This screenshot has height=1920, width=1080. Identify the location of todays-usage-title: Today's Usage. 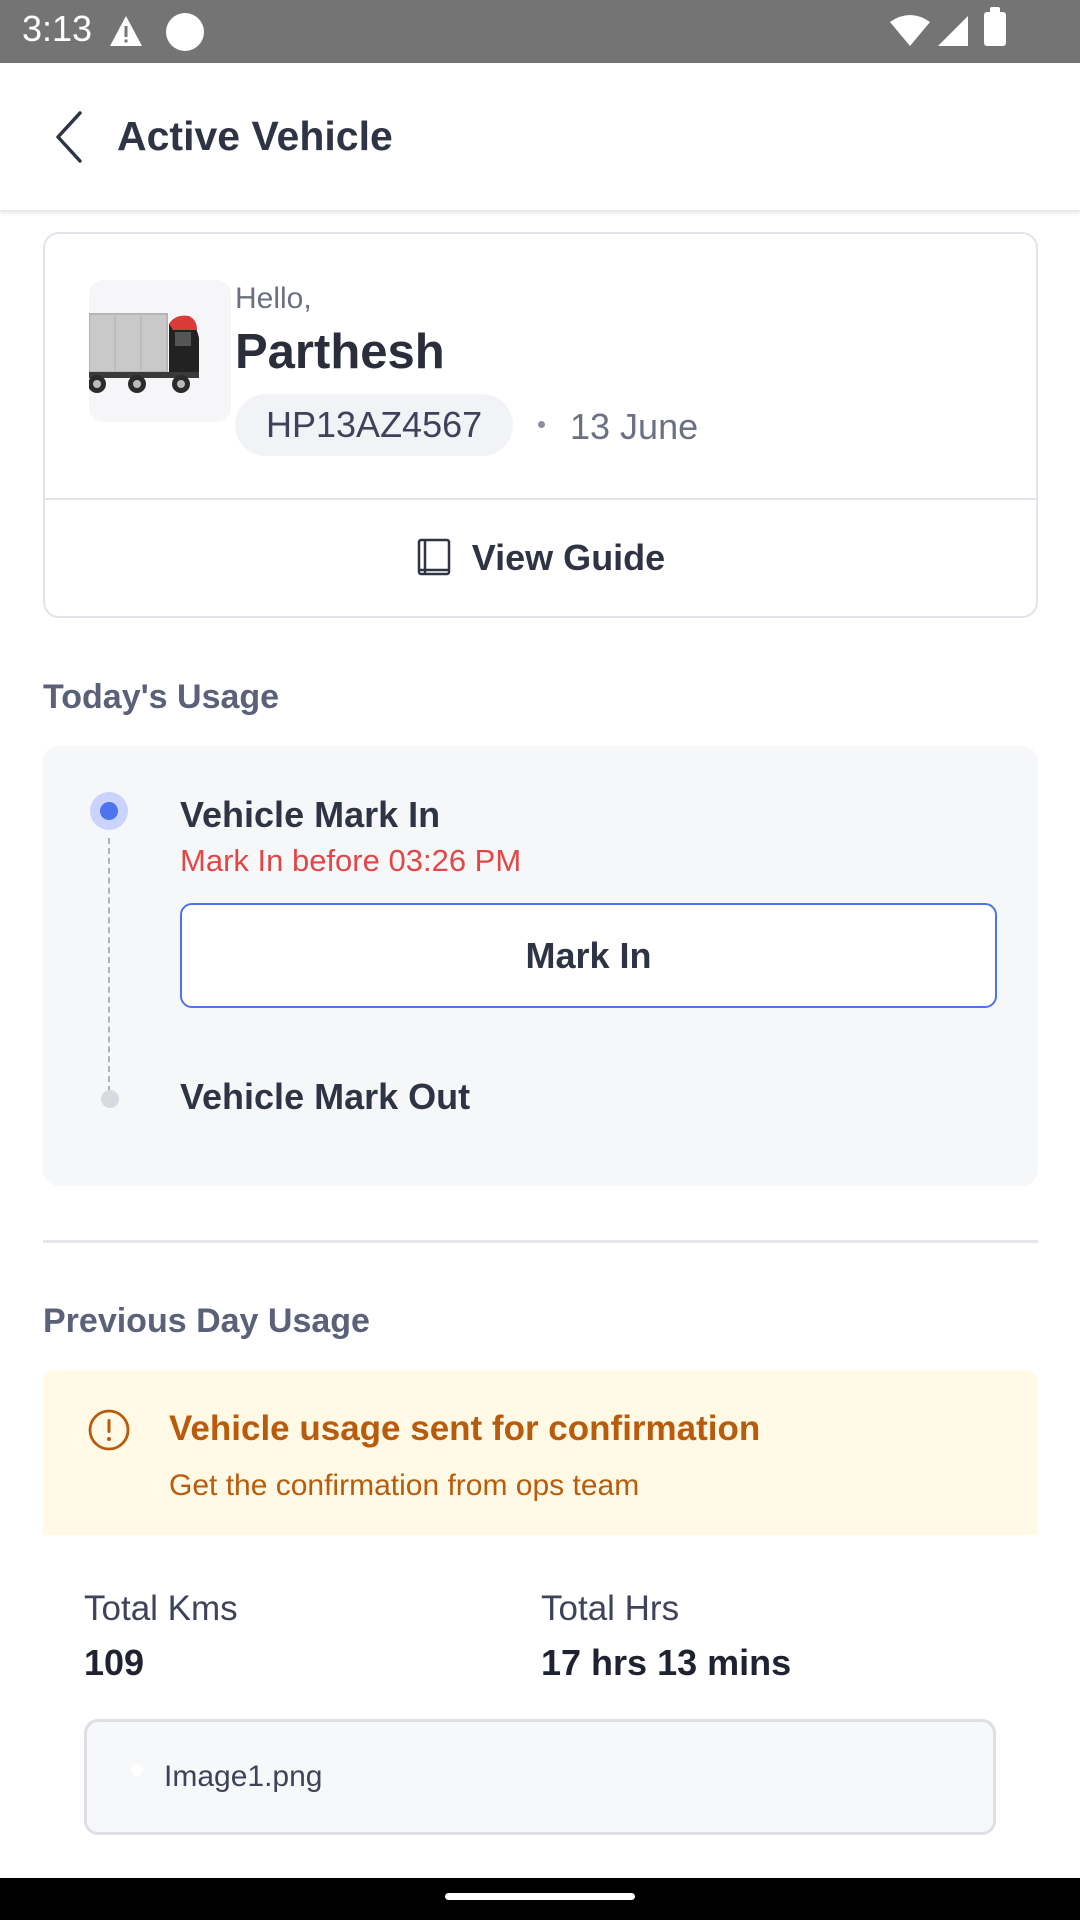
(161, 697).